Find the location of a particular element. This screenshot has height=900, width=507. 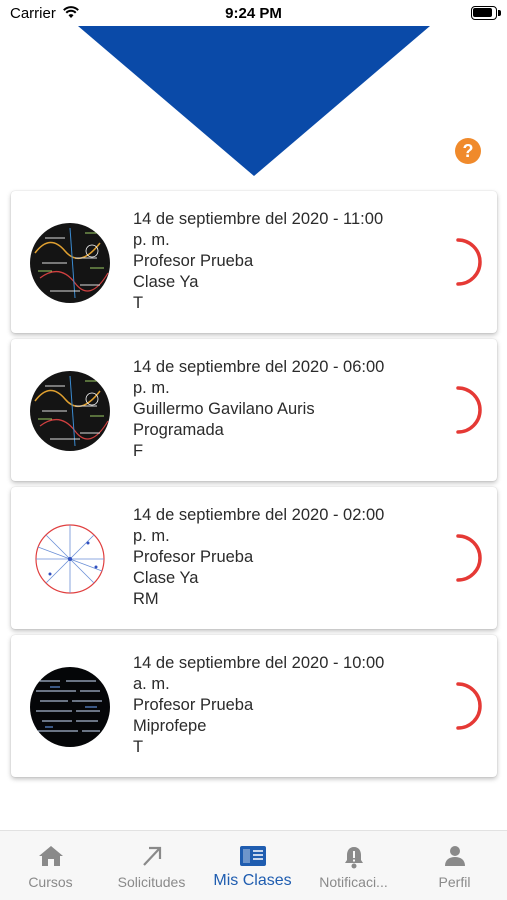

class-type: Miprofepe is located at coordinates (170, 726).